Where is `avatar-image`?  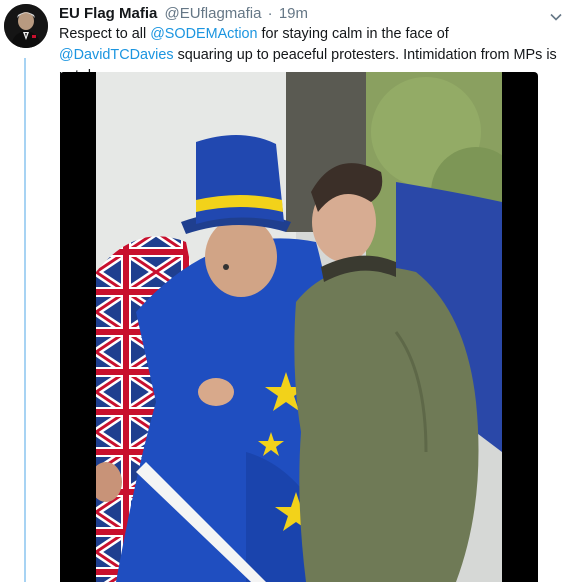 avatar-image is located at coordinates (26, 26).